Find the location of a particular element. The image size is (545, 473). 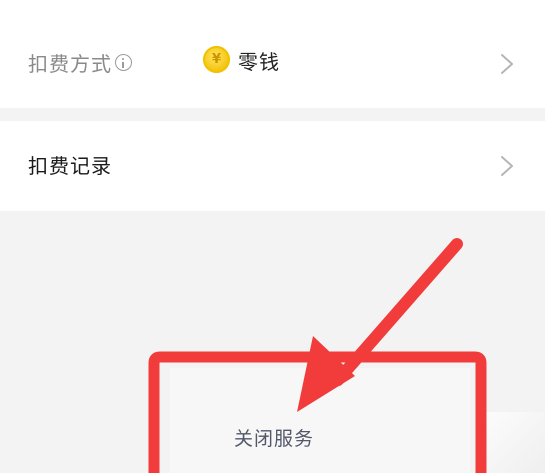

close-service-button is located at coordinates (320, 420).